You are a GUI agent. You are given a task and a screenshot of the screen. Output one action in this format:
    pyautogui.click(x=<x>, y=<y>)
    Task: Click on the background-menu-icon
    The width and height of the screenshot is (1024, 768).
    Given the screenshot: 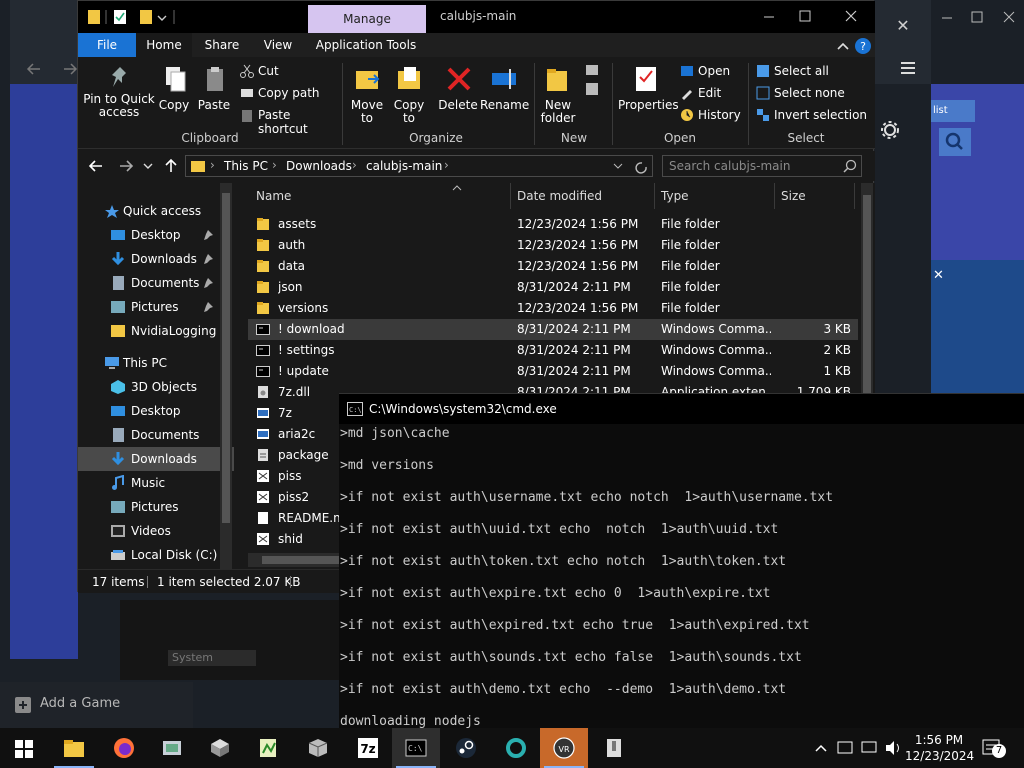 What is the action you would take?
    pyautogui.click(x=908, y=68)
    